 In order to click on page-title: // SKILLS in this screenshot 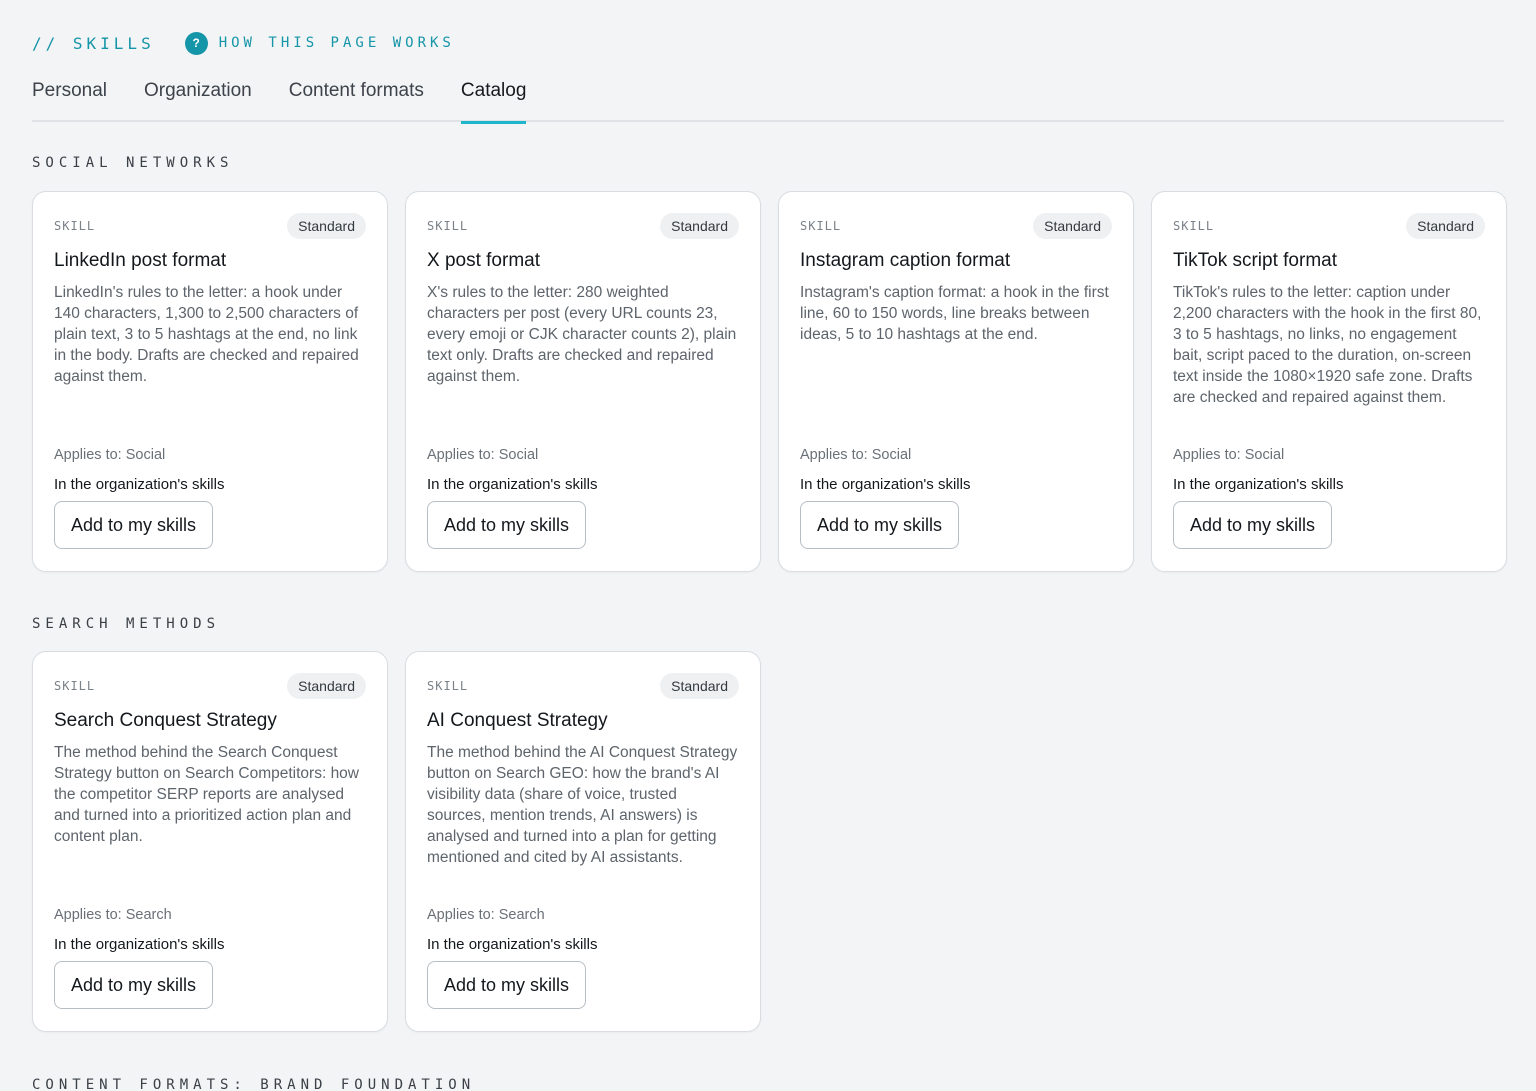, I will do `click(93, 43)`.